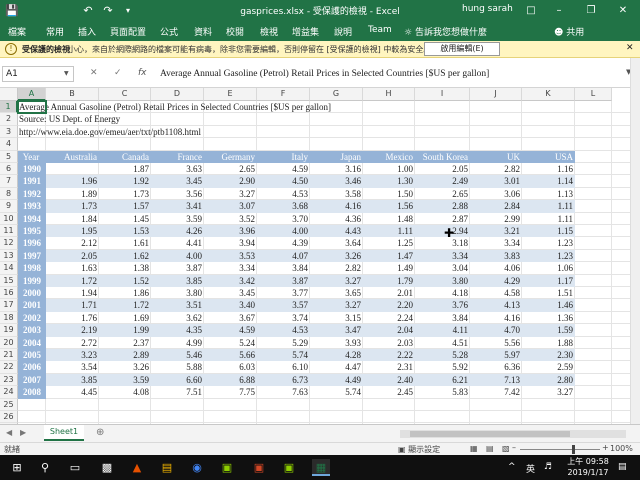 This screenshot has width=640, height=480. Describe the element at coordinates (442, 355) in the screenshot. I see `data-cell: 5.28` at that location.